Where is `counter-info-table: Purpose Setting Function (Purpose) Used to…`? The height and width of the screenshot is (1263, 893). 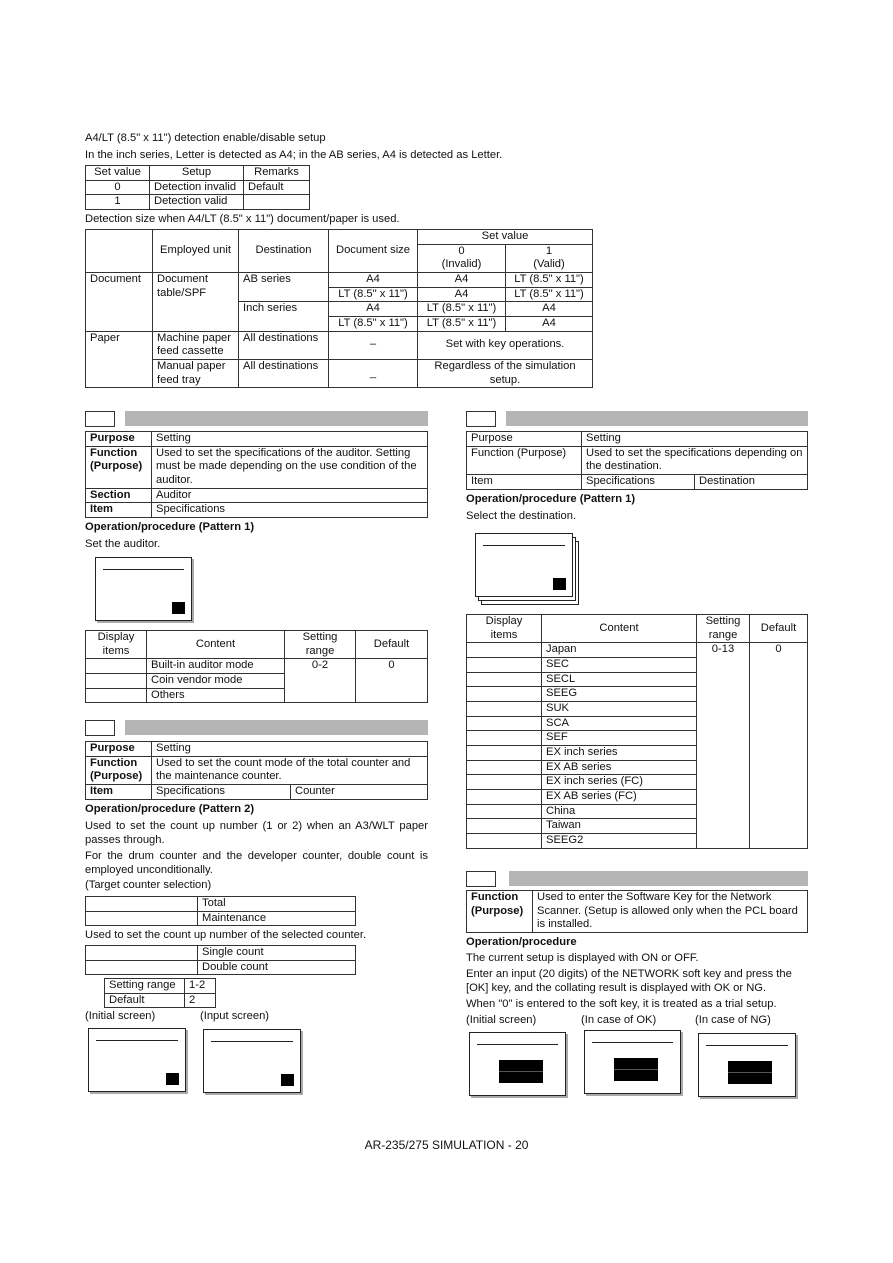 counter-info-table: Purpose Setting Function (Purpose) Used to… is located at coordinates (256, 770).